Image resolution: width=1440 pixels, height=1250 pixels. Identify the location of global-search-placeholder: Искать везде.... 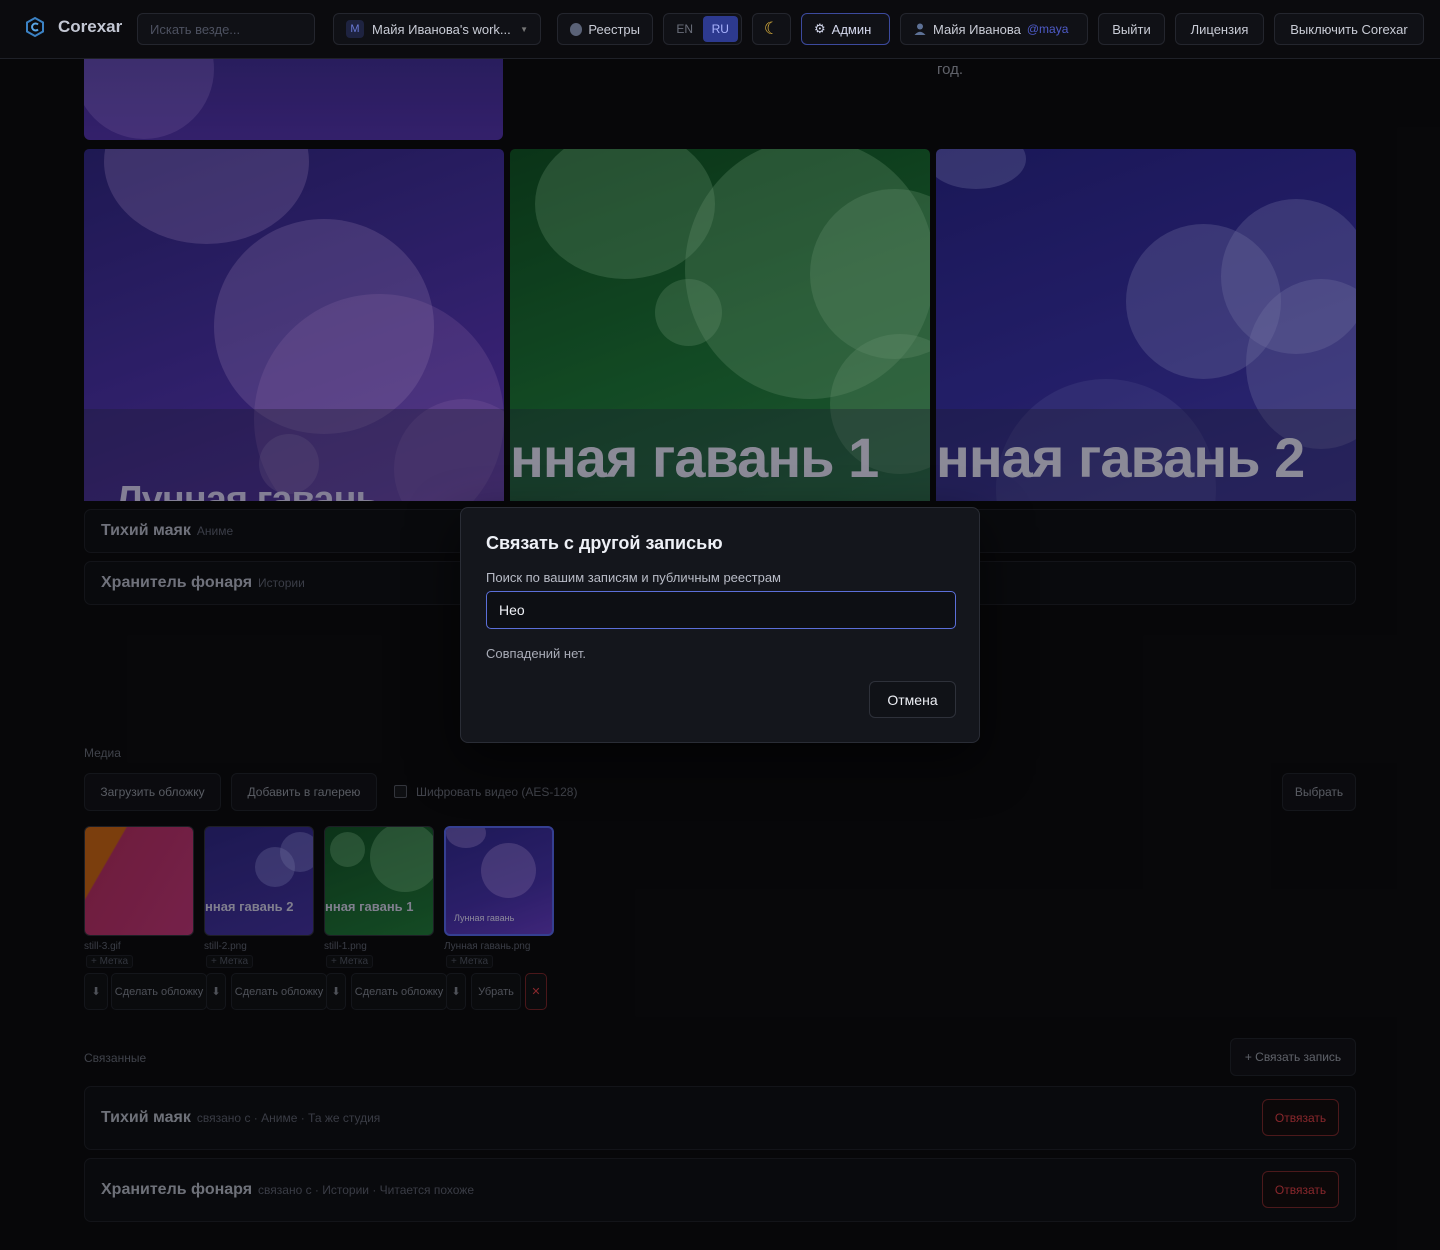
(195, 29).